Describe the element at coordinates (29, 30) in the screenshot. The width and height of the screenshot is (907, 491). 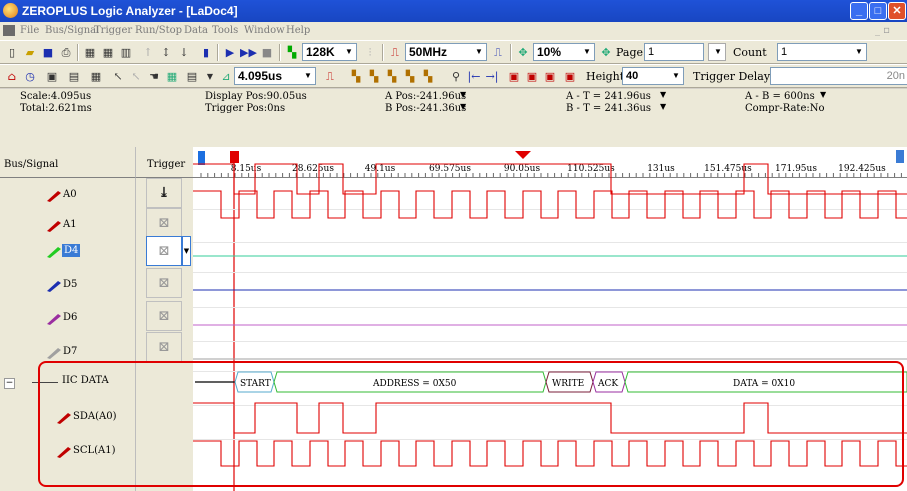
I see `menu-file: File` at that location.